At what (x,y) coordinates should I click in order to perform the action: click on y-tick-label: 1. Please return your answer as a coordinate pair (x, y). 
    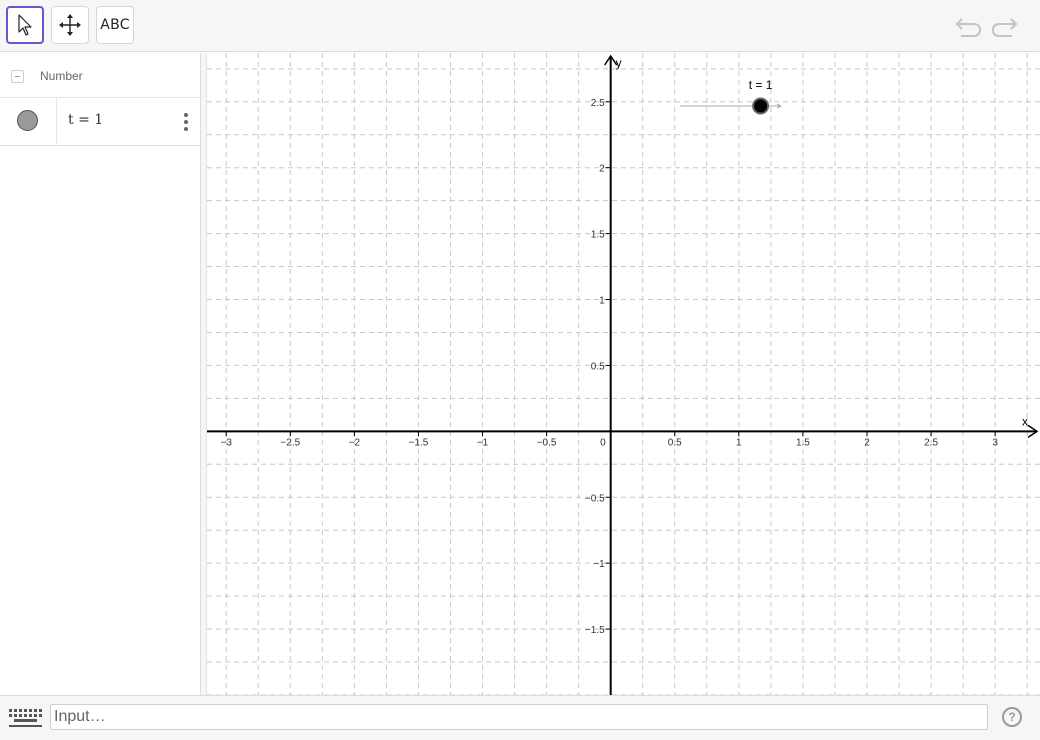
    Looking at the image, I should click on (602, 301).